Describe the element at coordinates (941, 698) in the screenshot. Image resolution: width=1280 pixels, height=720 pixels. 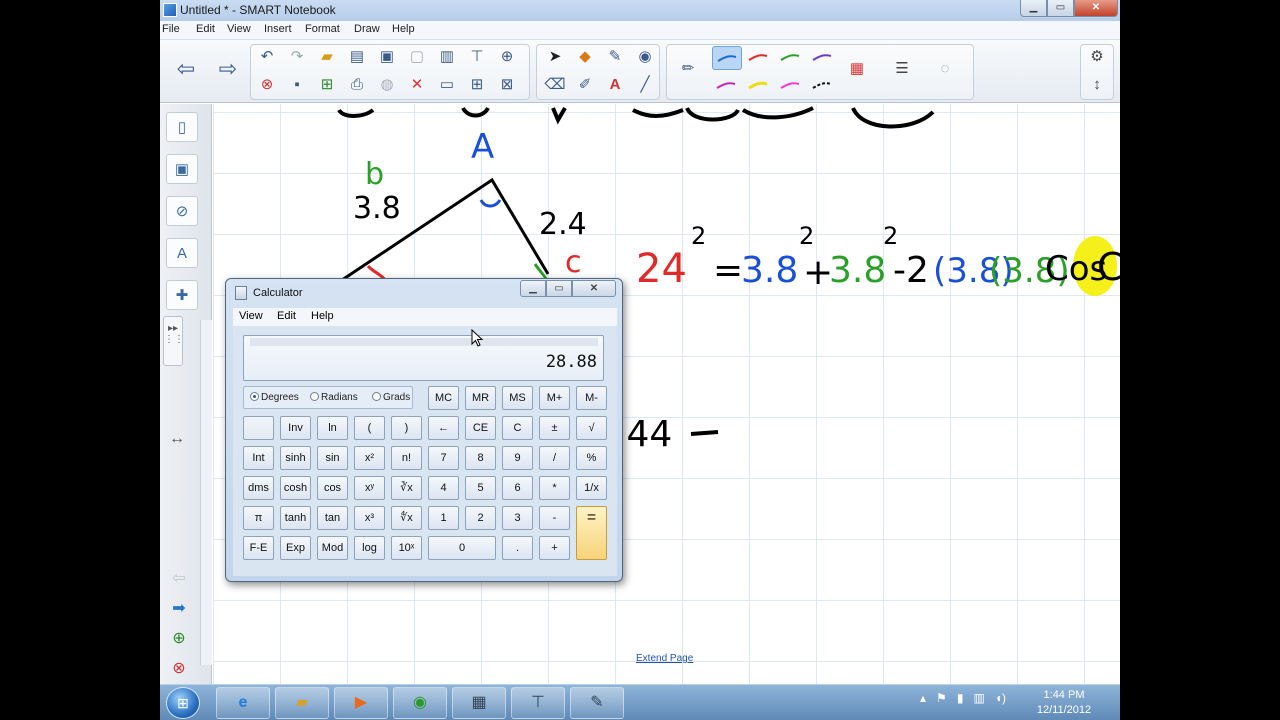
I see `action-center-flag-icon: ⚑` at that location.